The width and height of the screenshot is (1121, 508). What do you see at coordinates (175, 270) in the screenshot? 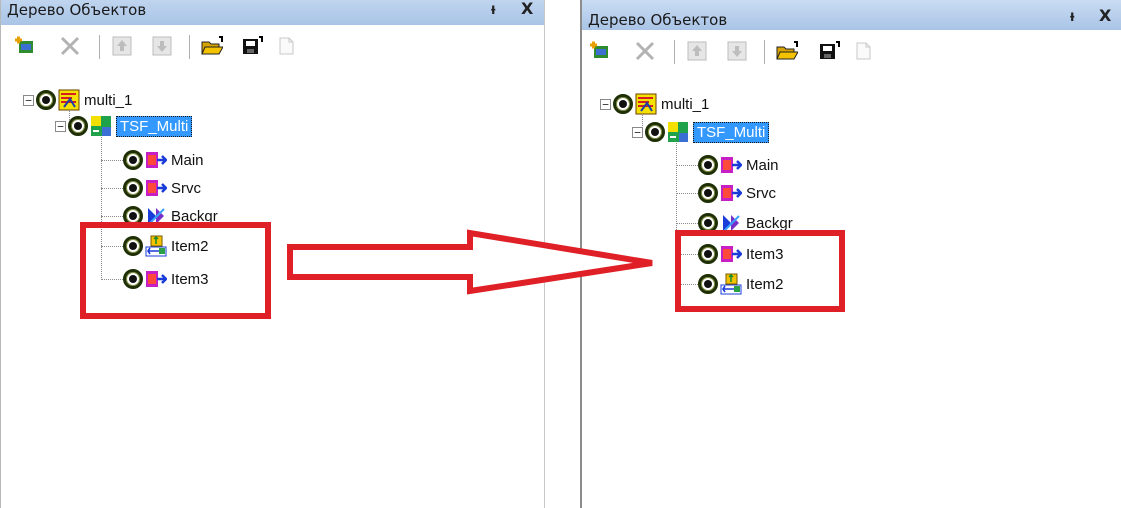
I see `highlight-box-left` at bounding box center [175, 270].